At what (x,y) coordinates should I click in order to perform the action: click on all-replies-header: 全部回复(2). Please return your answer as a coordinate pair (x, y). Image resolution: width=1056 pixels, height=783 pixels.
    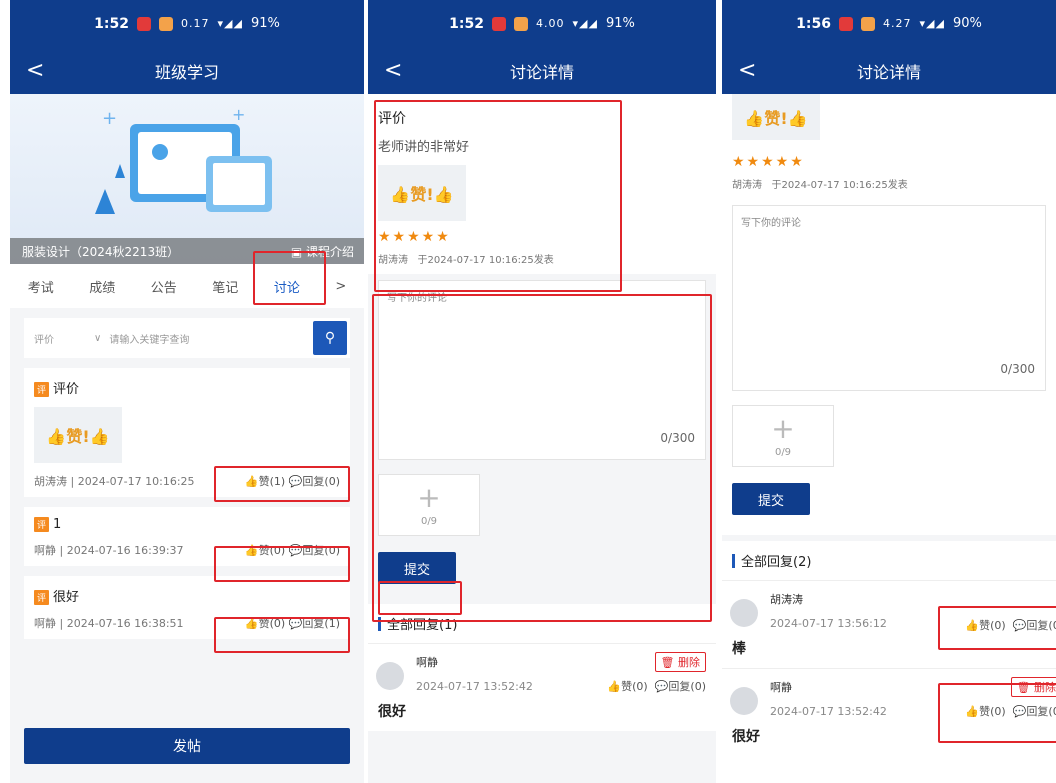
    Looking at the image, I should click on (889, 560).